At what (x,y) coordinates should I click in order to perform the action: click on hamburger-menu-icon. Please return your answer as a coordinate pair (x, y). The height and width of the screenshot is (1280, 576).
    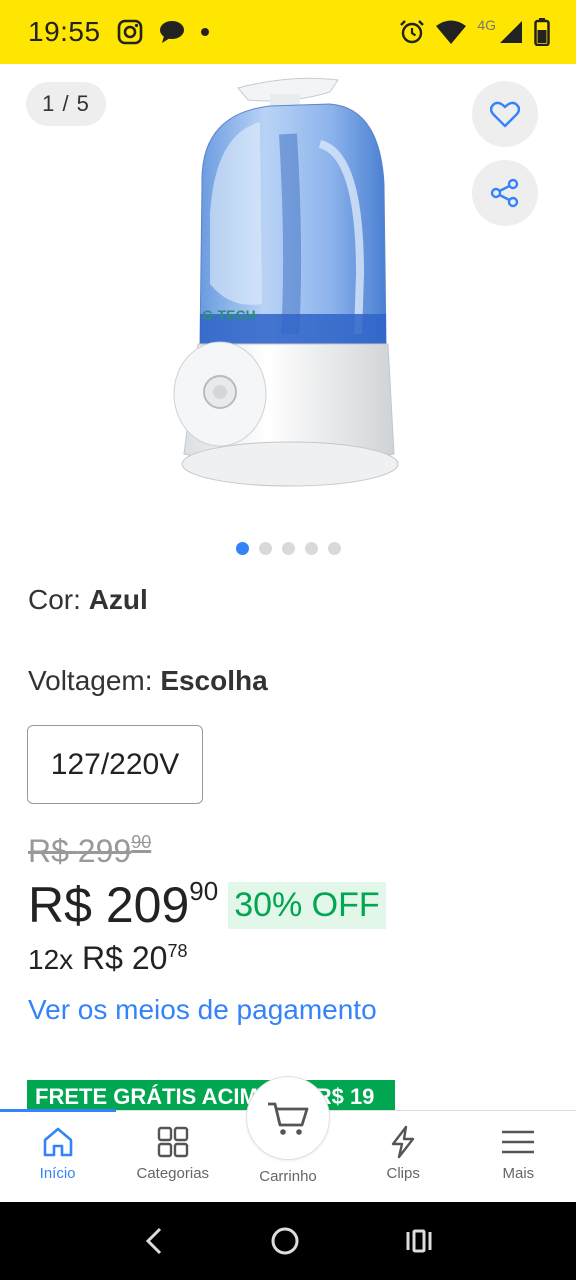
    Looking at the image, I should click on (518, 1142).